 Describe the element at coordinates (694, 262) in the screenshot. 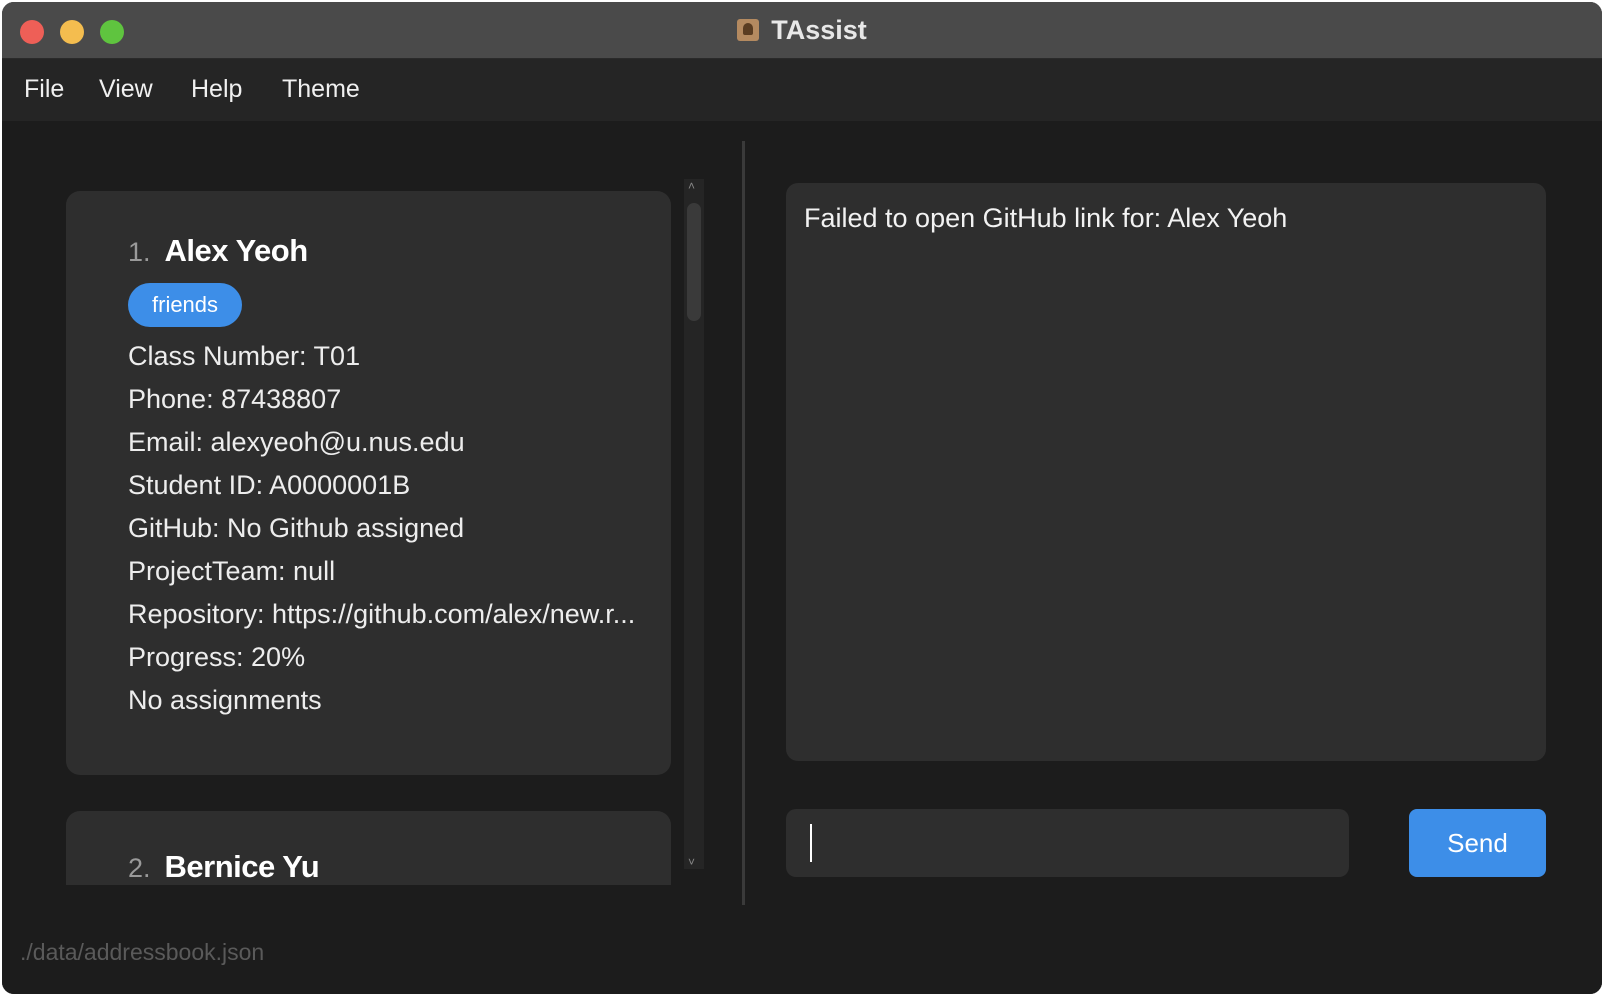

I see `scroll-thumb` at that location.